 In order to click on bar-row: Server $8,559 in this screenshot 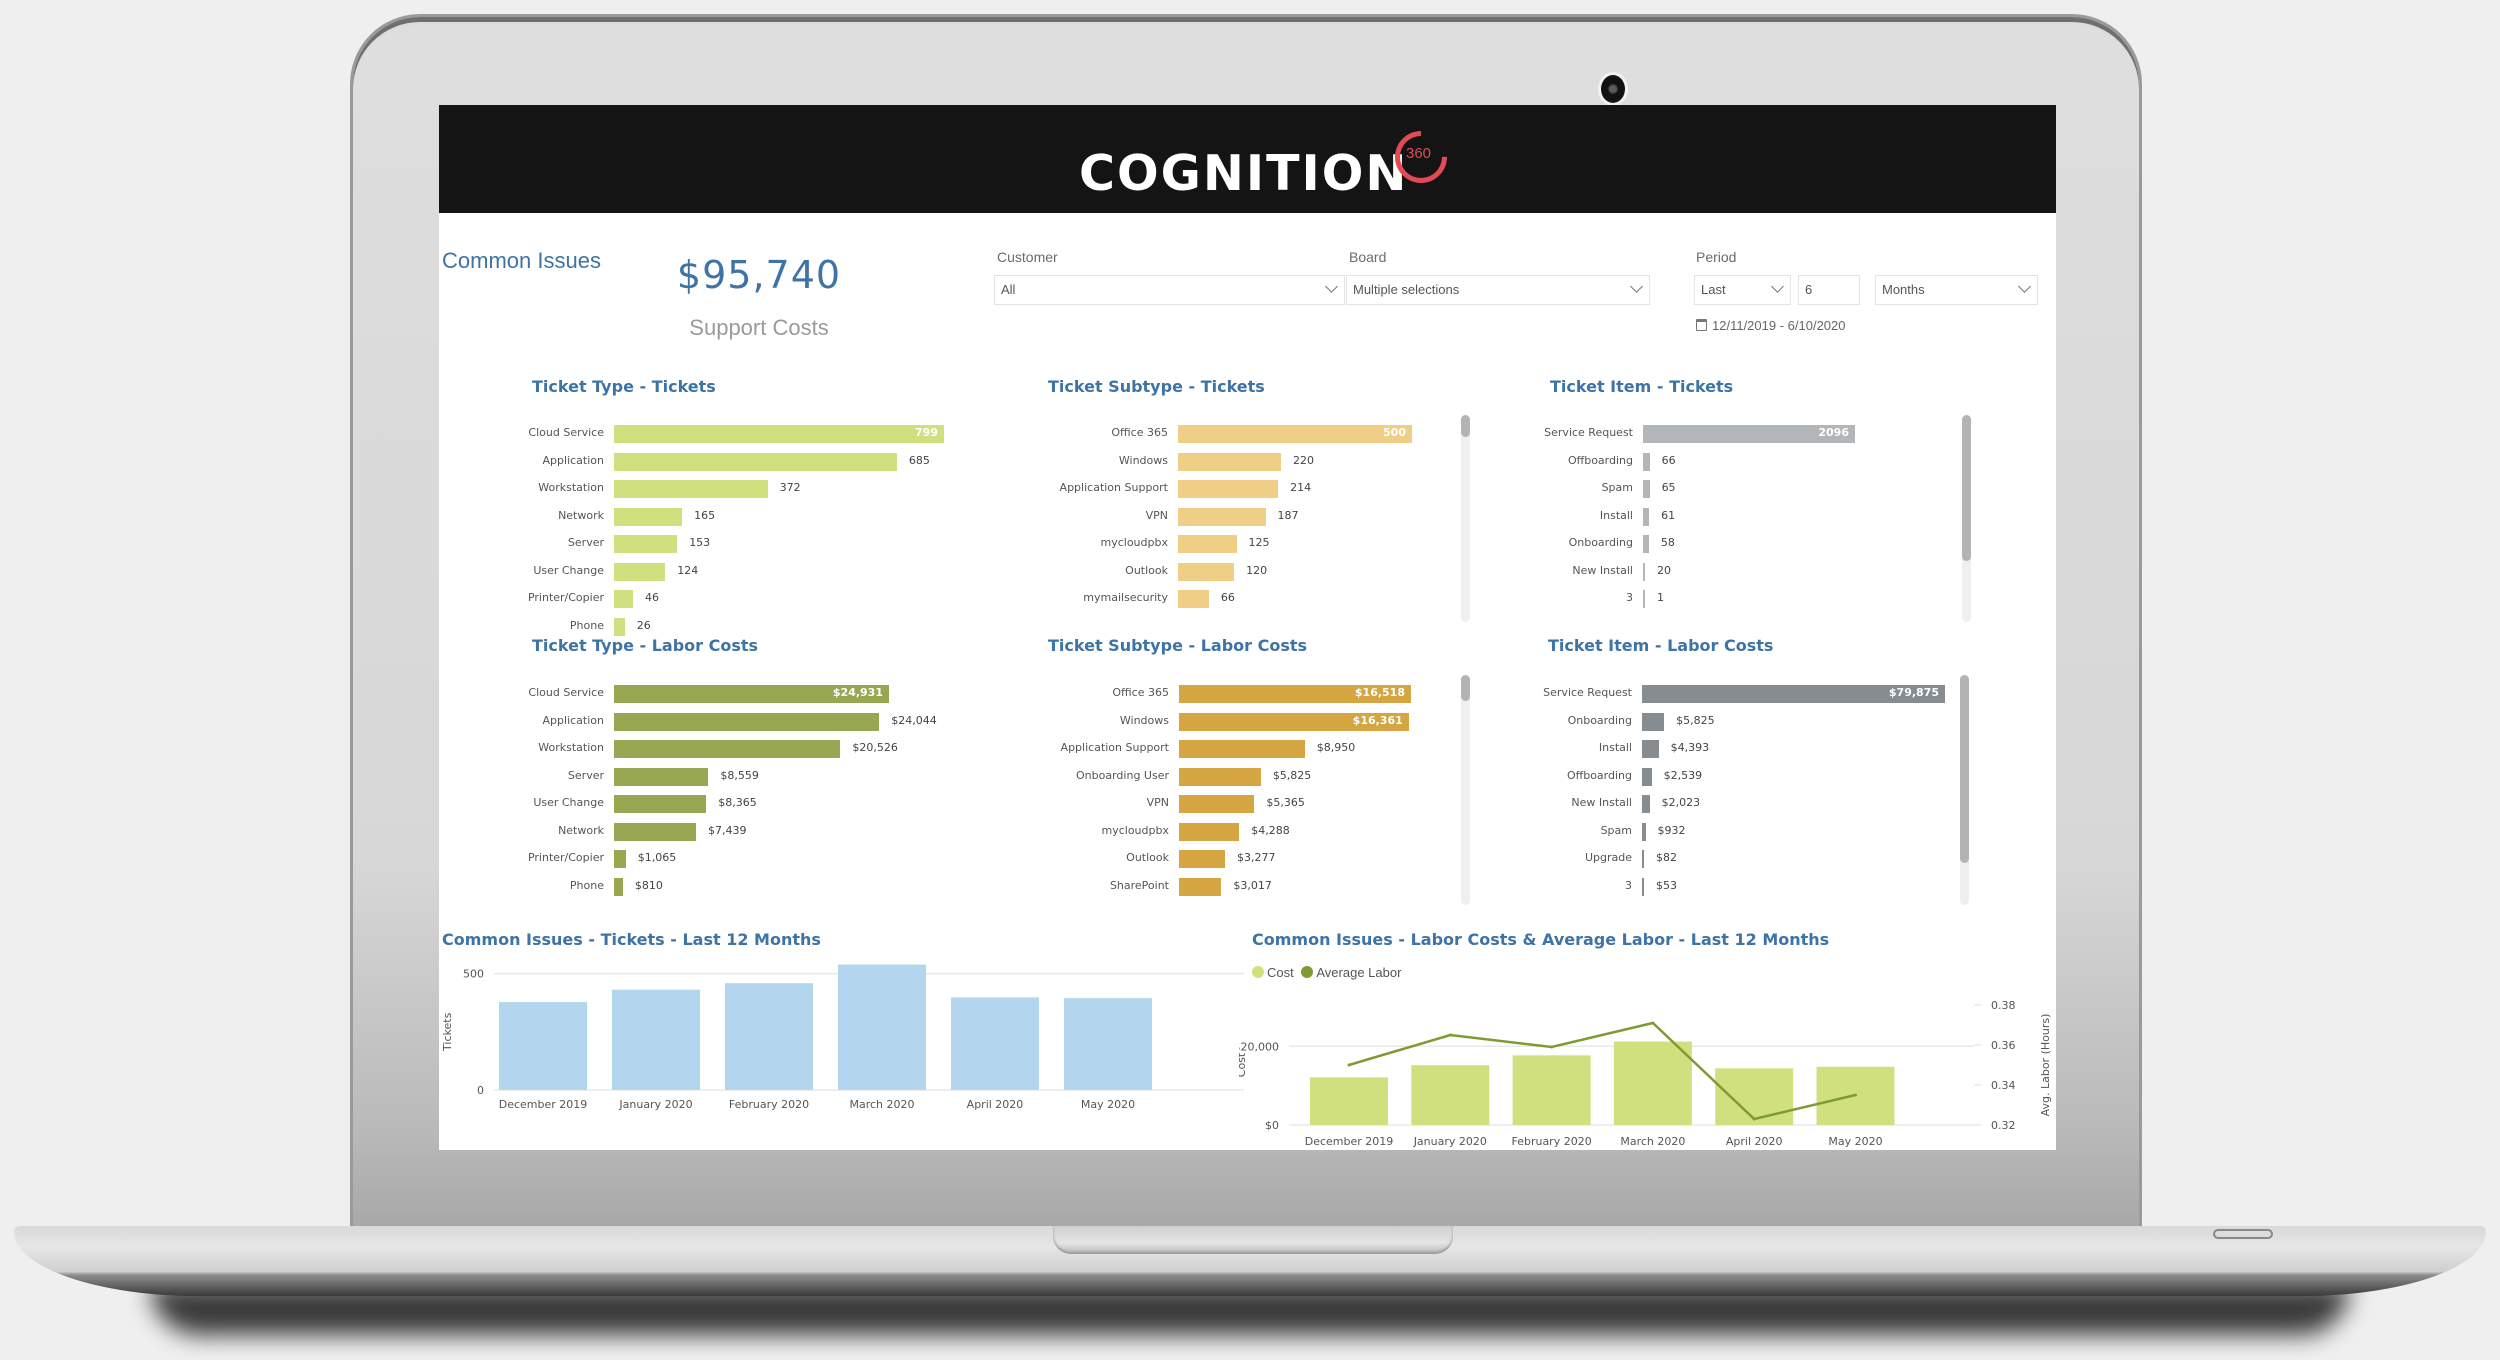, I will do `click(689, 776)`.